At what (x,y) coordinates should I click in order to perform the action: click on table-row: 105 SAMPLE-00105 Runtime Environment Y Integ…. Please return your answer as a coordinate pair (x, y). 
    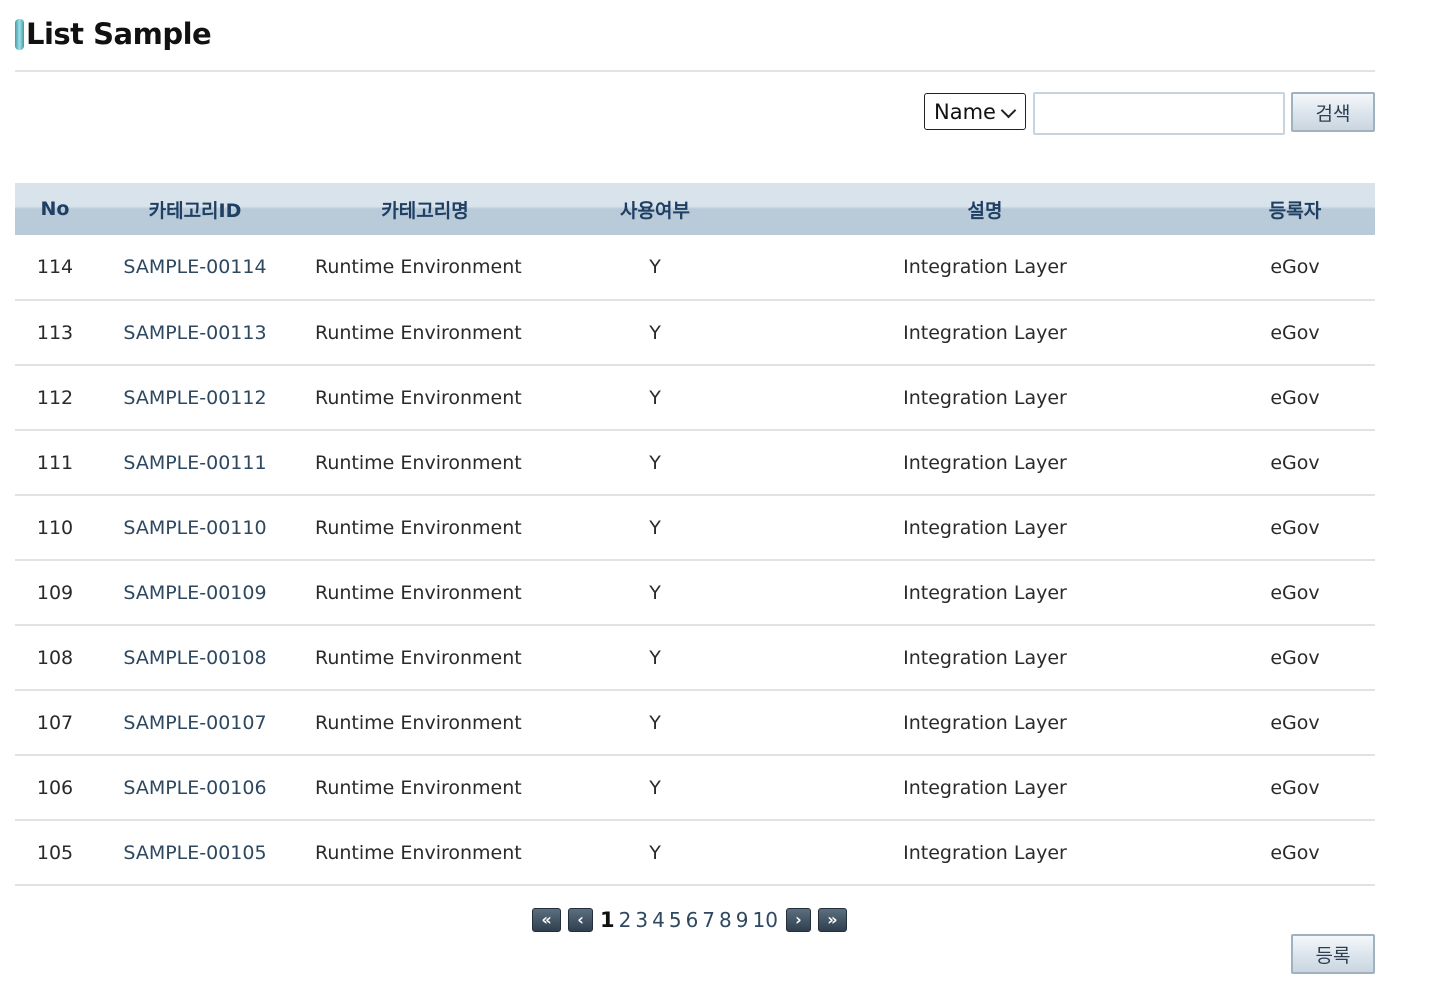
    Looking at the image, I should click on (695, 853).